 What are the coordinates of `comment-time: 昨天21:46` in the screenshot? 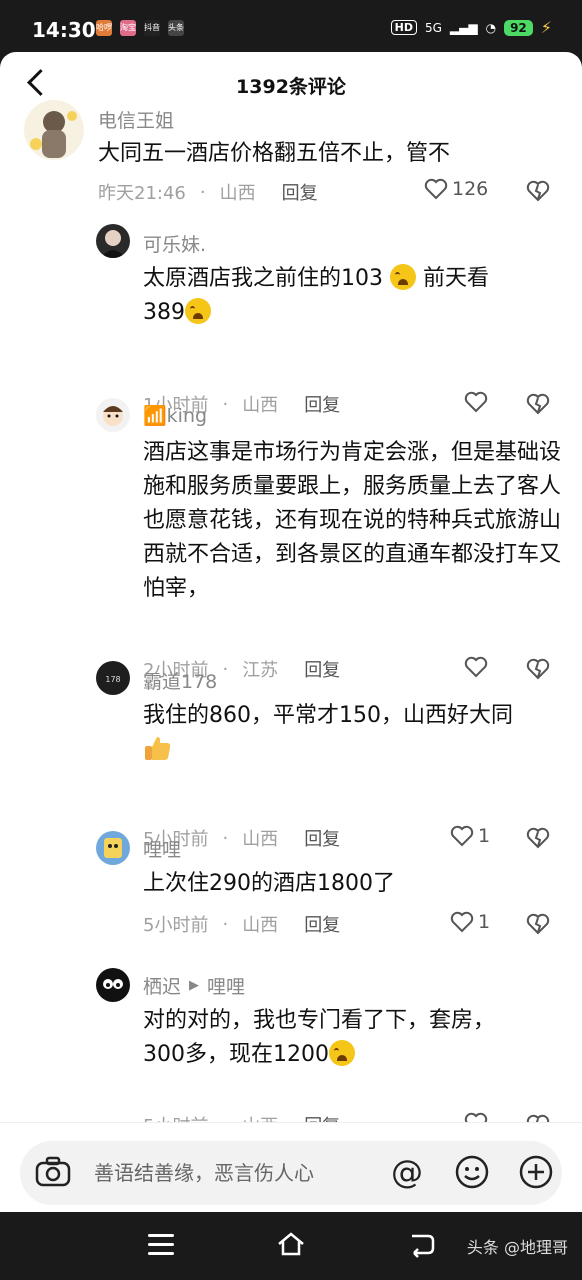 It's located at (142, 193).